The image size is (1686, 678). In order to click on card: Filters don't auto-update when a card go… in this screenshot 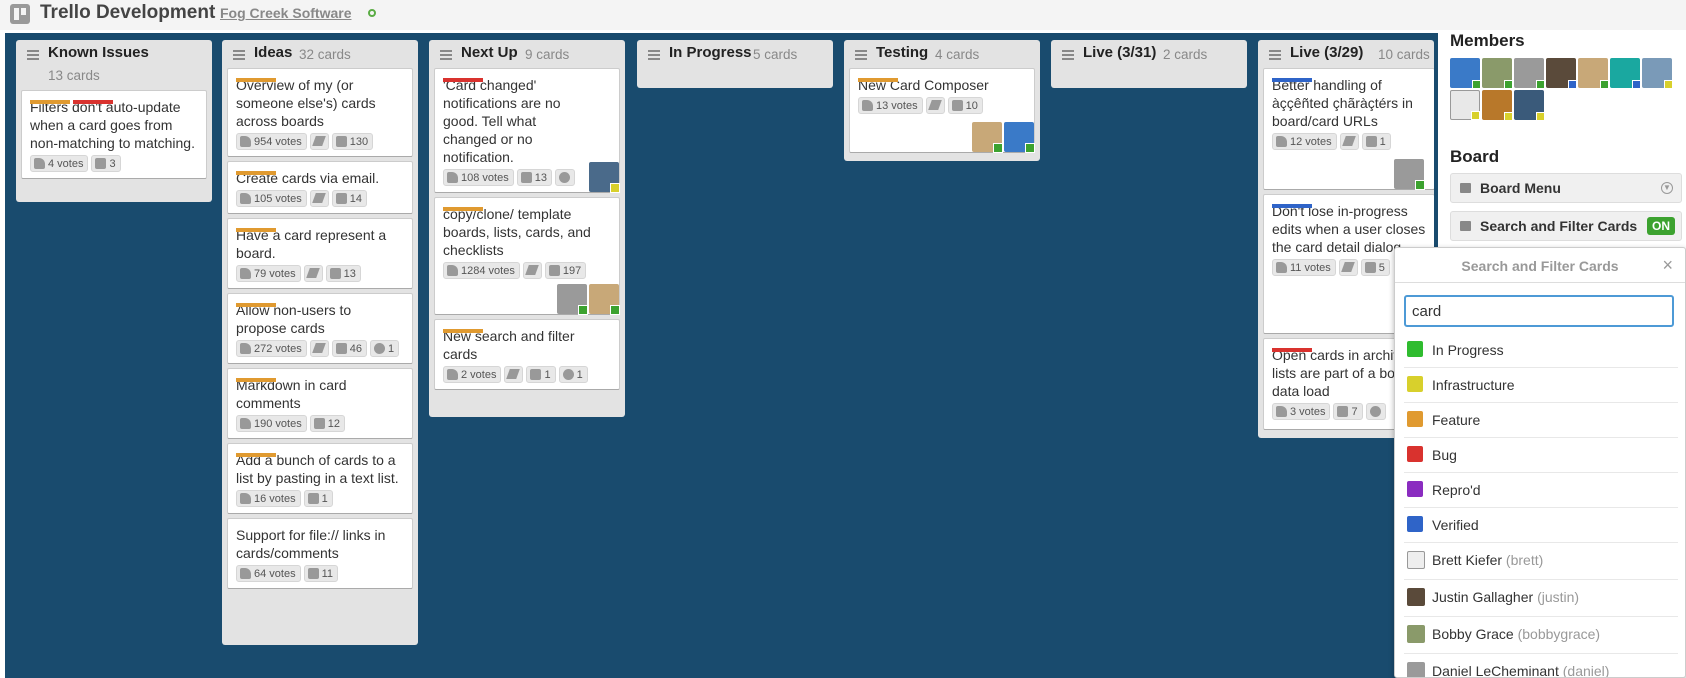, I will do `click(114, 134)`.